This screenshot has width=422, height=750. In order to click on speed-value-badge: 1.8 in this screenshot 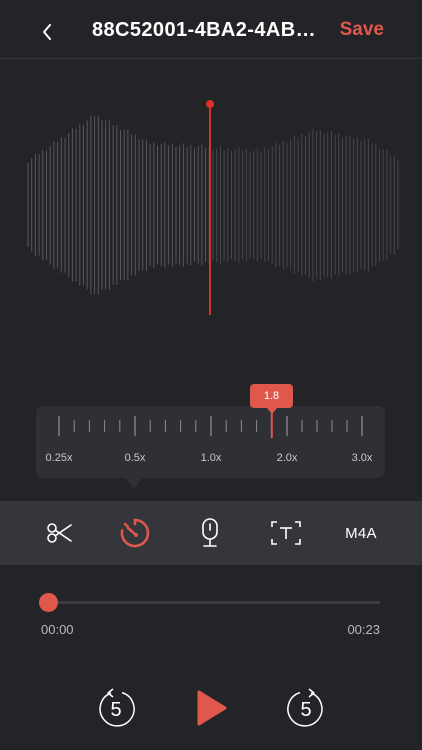, I will do `click(271, 399)`.